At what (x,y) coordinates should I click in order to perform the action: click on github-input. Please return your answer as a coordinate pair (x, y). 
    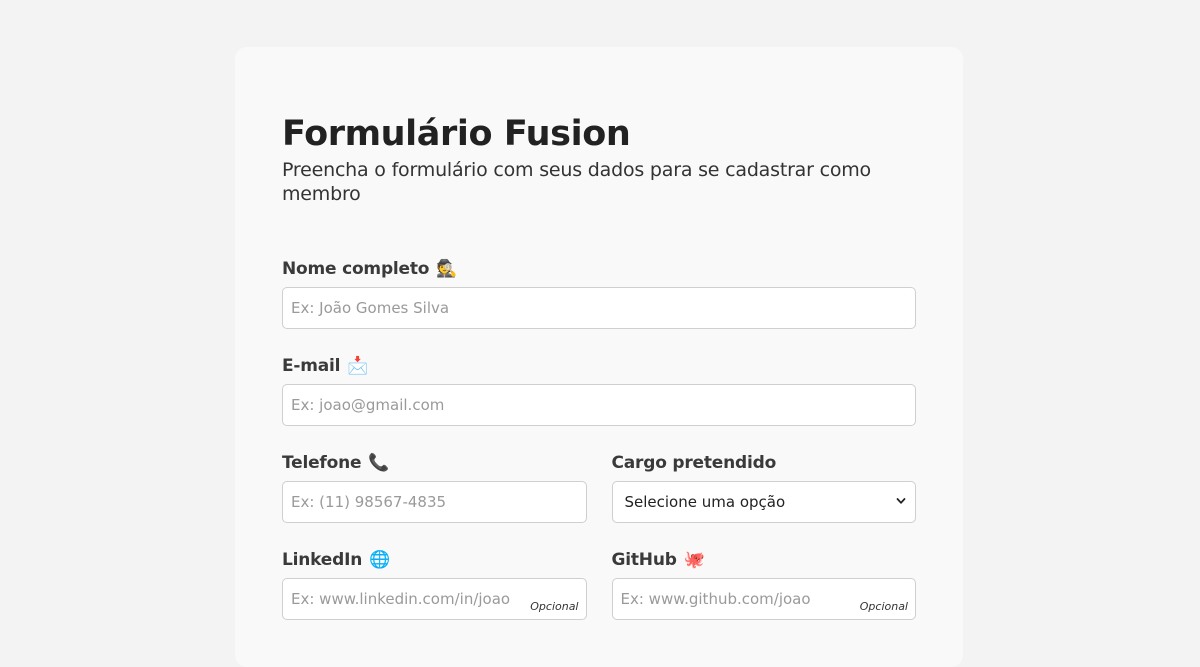
    Looking at the image, I should click on (763, 599).